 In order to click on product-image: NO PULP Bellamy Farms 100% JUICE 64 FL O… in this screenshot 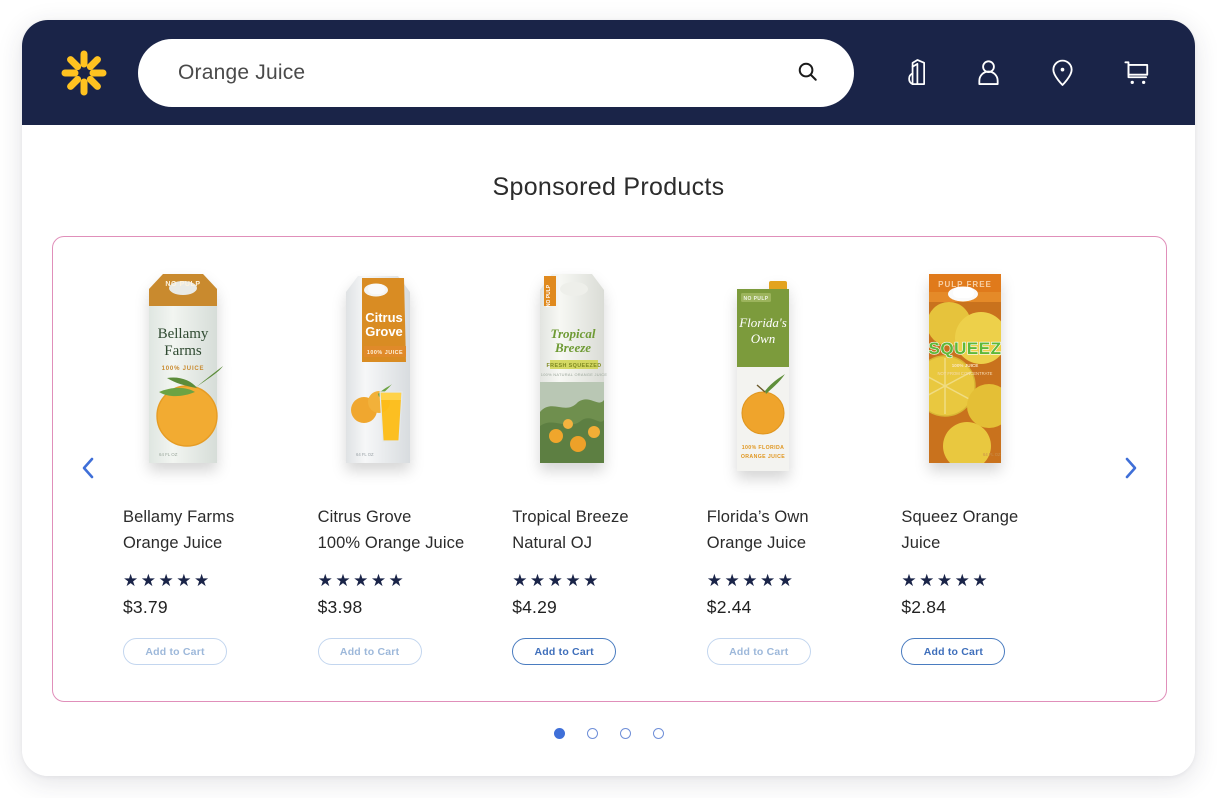, I will do `click(210, 370)`.